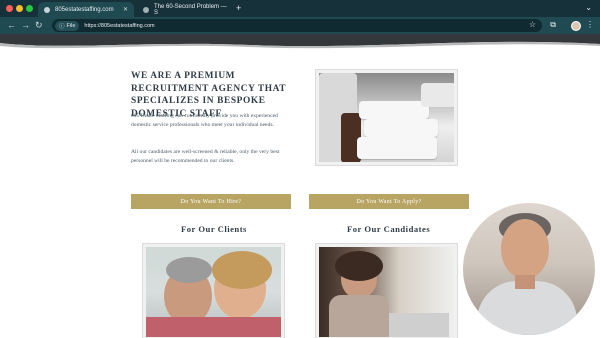 The width and height of the screenshot is (600, 338). Describe the element at coordinates (238, 8) in the screenshot. I see `new-tab-button: +` at that location.